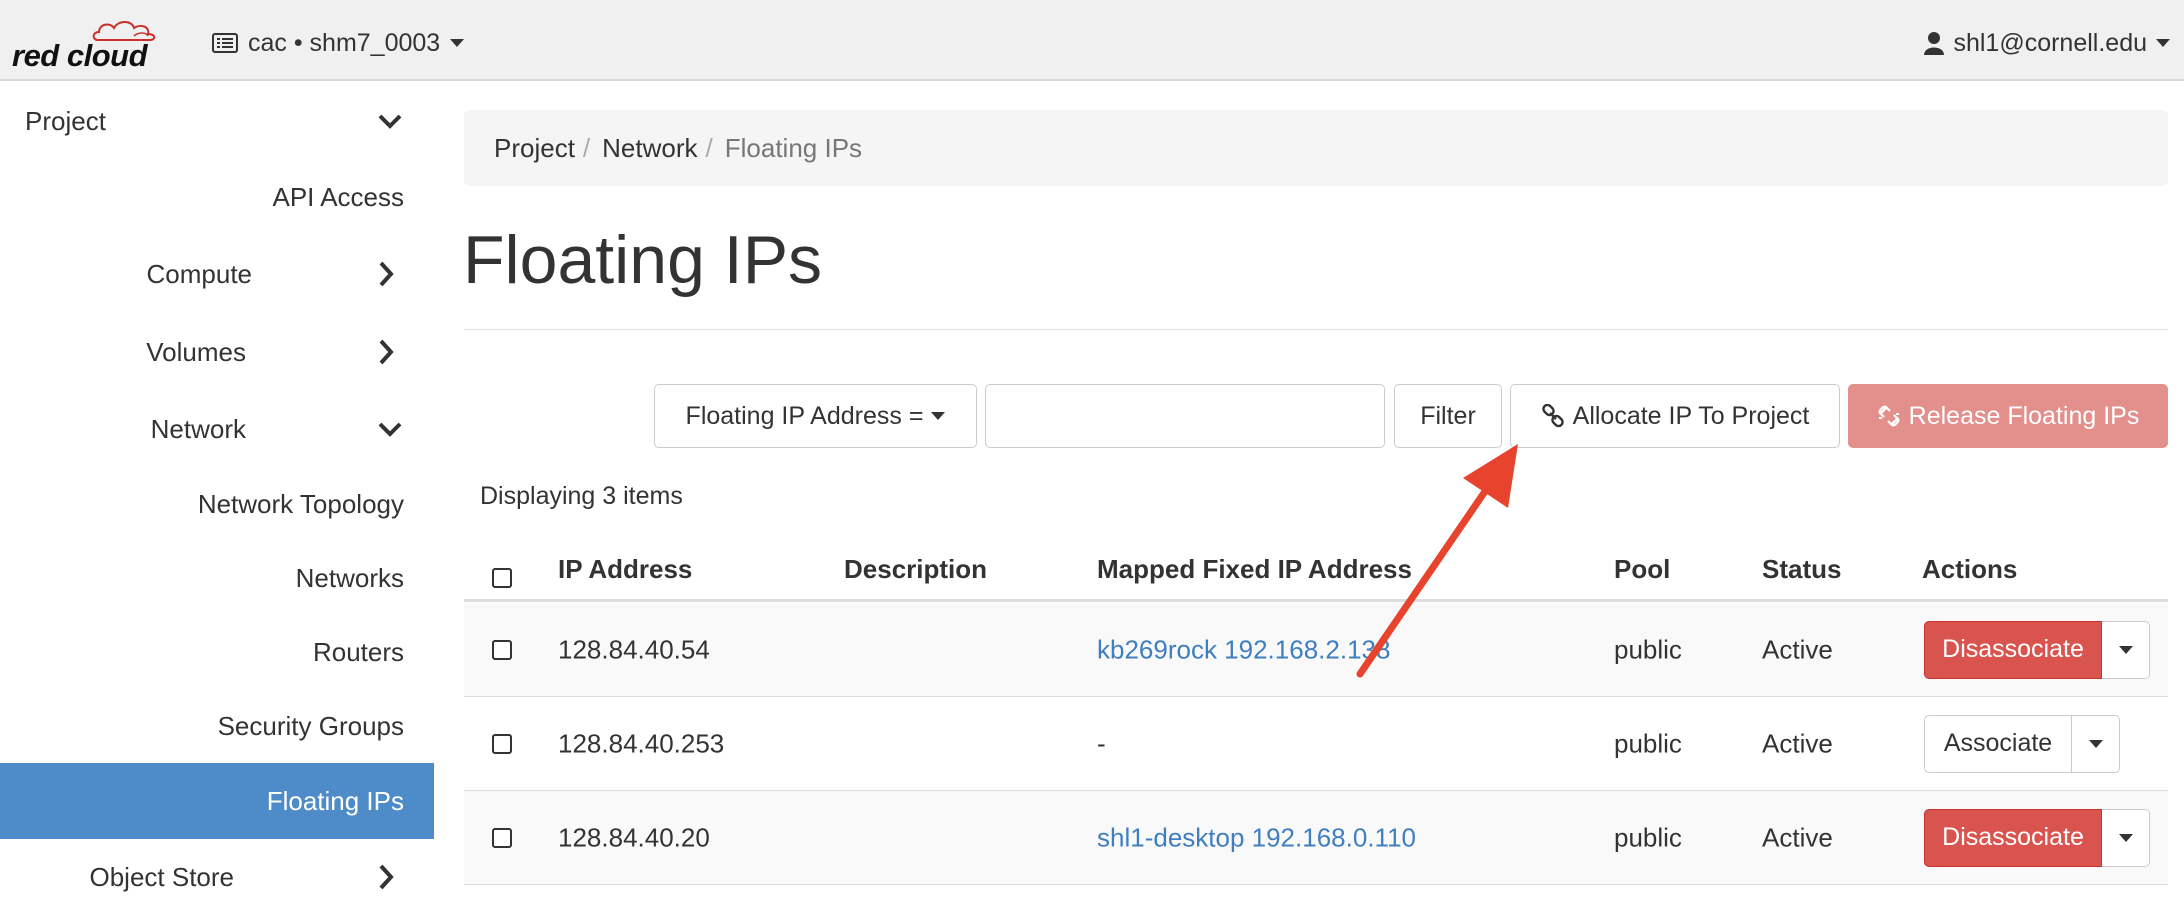 This screenshot has width=2184, height=915. What do you see at coordinates (80, 55) in the screenshot?
I see `logo-text: red cloud` at bounding box center [80, 55].